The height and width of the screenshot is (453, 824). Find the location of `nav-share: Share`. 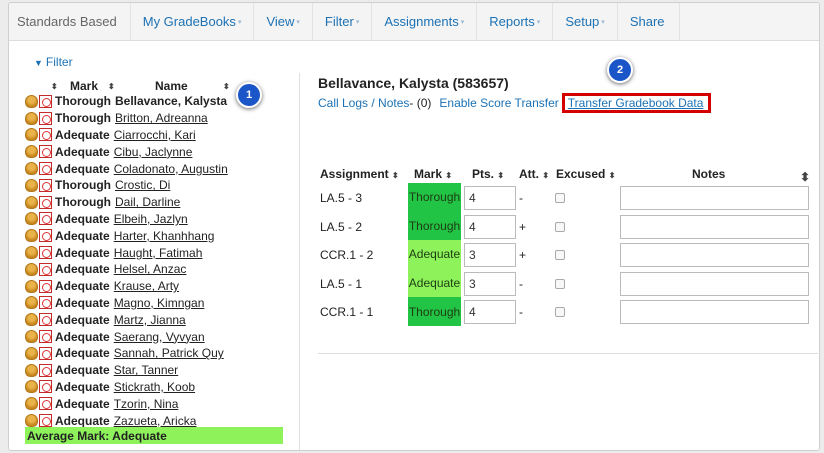

nav-share: Share is located at coordinates (649, 21).